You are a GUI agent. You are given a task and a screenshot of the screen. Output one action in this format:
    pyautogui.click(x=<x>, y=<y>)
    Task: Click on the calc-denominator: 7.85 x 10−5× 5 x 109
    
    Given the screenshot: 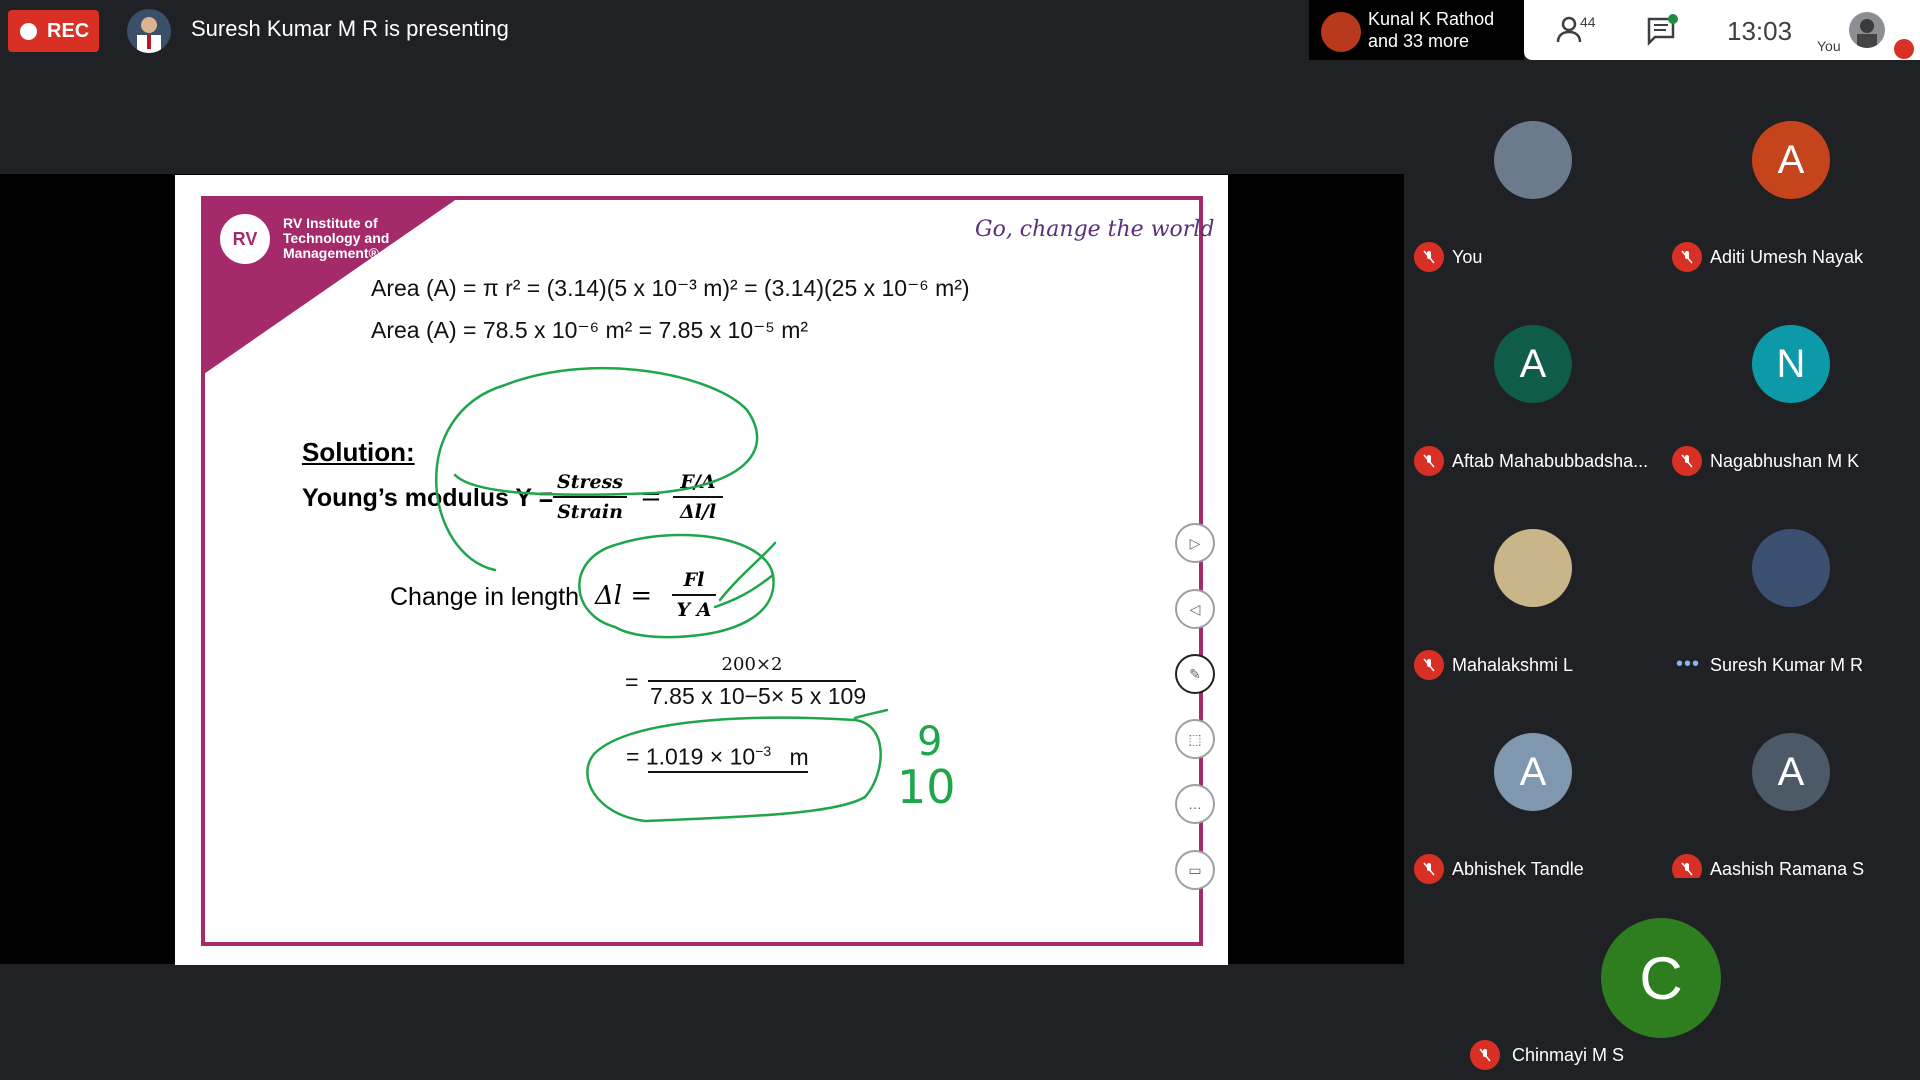 What is the action you would take?
    pyautogui.click(x=758, y=696)
    